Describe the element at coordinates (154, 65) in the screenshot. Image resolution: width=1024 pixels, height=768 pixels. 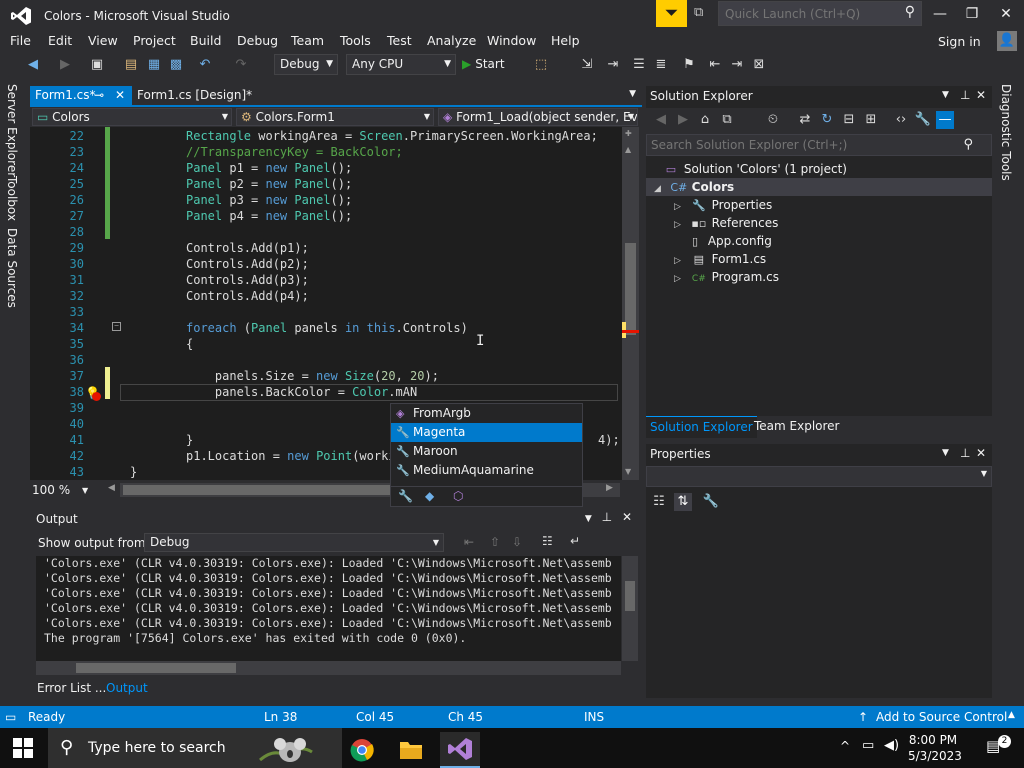
I see `save-icon: ▦` at that location.